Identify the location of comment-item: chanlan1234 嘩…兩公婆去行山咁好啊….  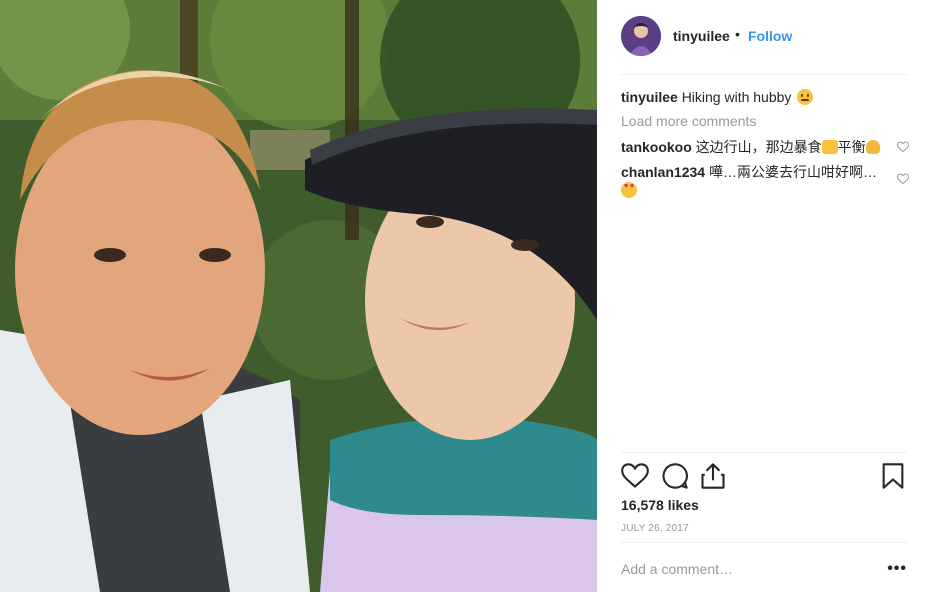
(751, 181).